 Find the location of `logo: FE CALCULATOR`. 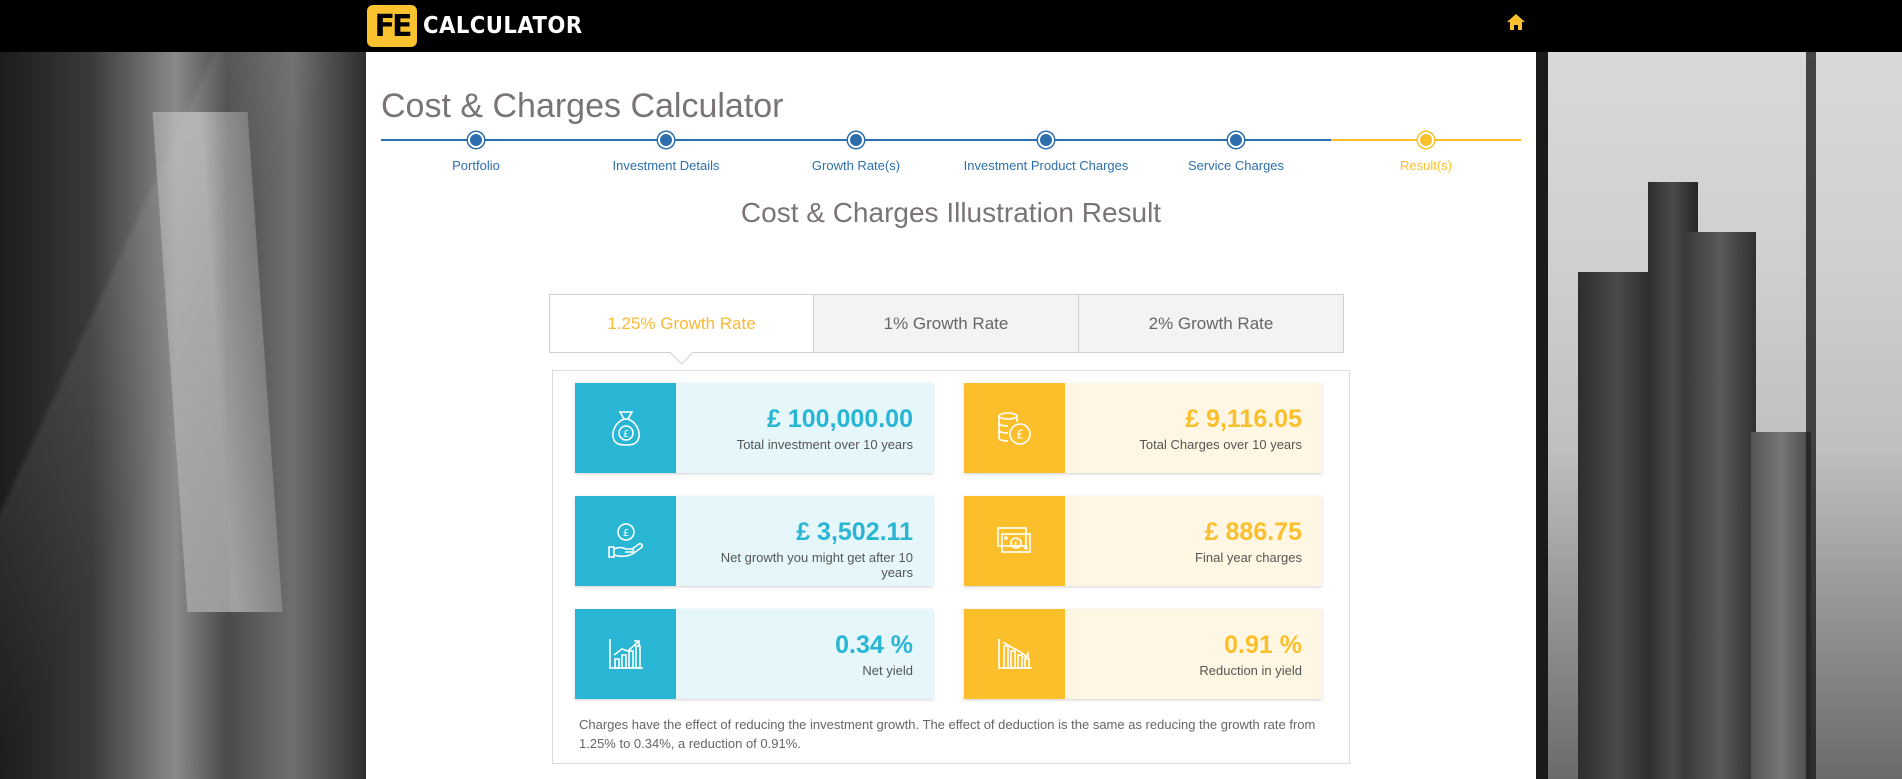

logo: FE CALCULATOR is located at coordinates (482, 26).